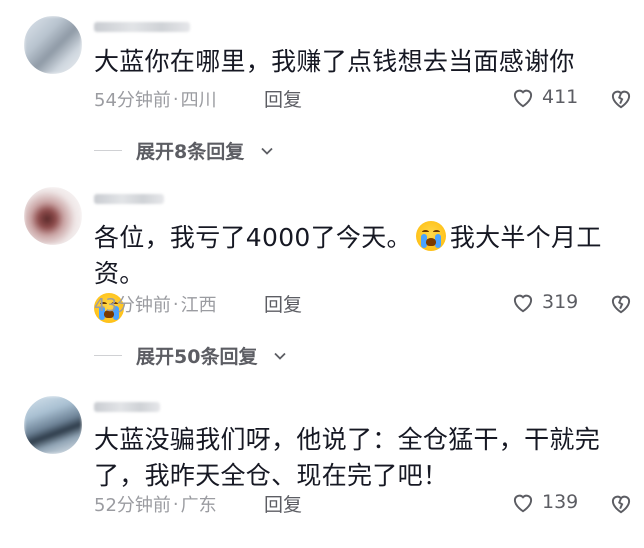 This screenshot has width=644, height=548. I want to click on crying-face-emoji, so click(430, 236).